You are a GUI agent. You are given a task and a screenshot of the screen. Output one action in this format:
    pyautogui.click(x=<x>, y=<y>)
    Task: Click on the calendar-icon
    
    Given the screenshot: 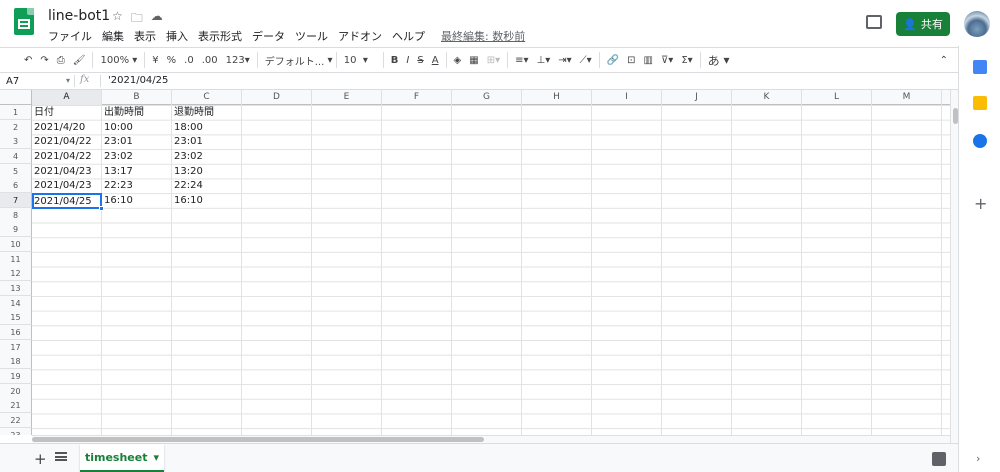 What is the action you would take?
    pyautogui.click(x=980, y=67)
    